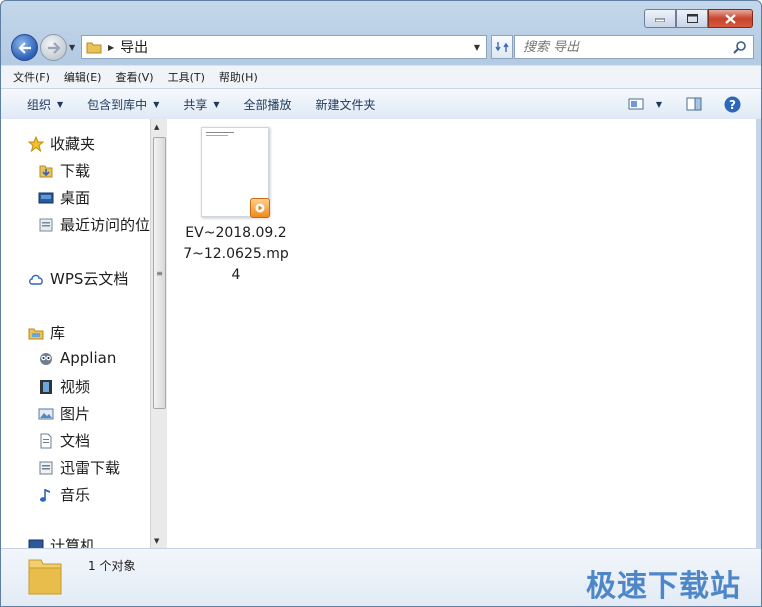 The height and width of the screenshot is (607, 762). I want to click on watermark-logo: 极速下载站, so click(663, 586).